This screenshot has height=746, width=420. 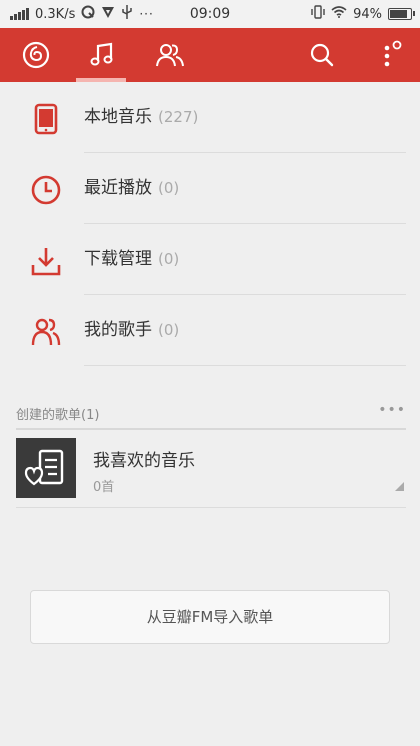 I want to click on search-button, so click(x=322, y=55).